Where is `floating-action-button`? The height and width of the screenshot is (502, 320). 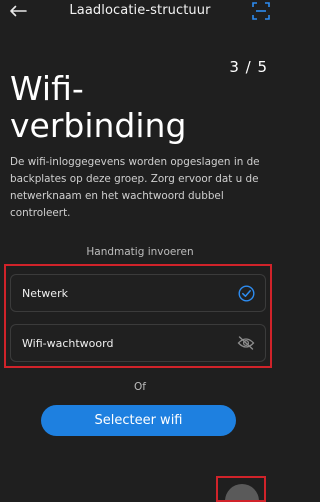
floating-action-button is located at coordinates (242, 492).